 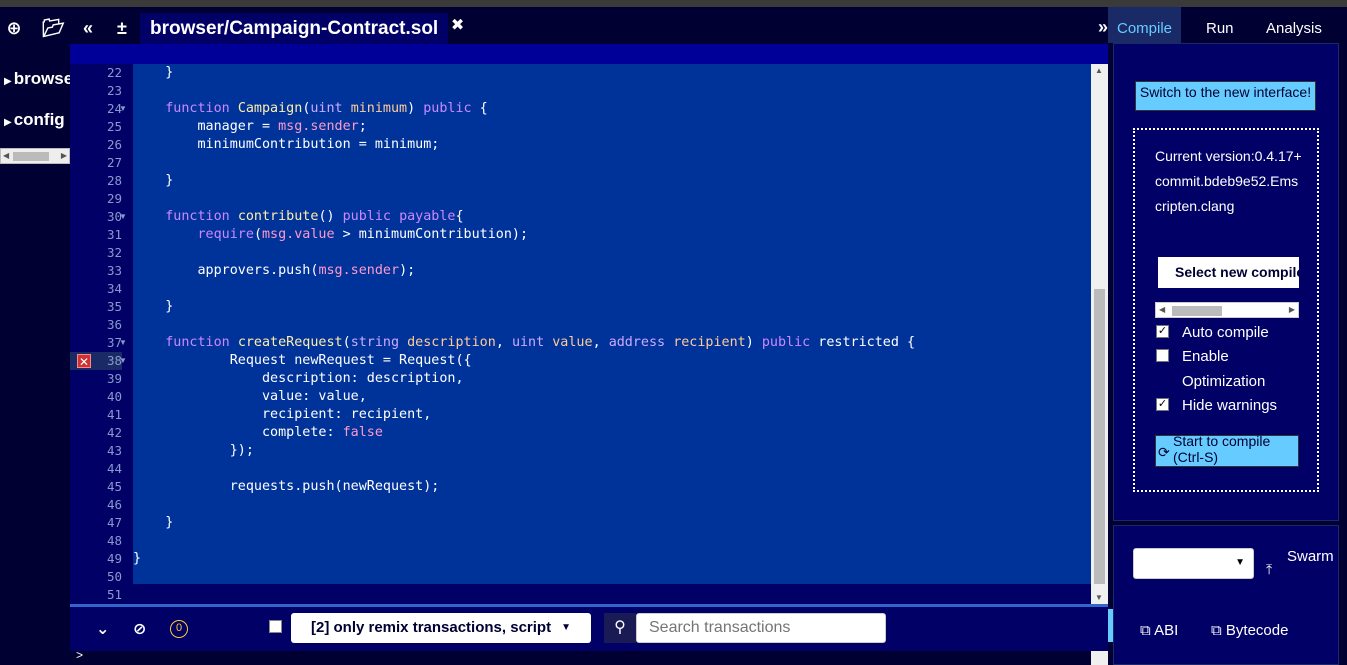 I want to click on line-number: 39, so click(x=114, y=378).